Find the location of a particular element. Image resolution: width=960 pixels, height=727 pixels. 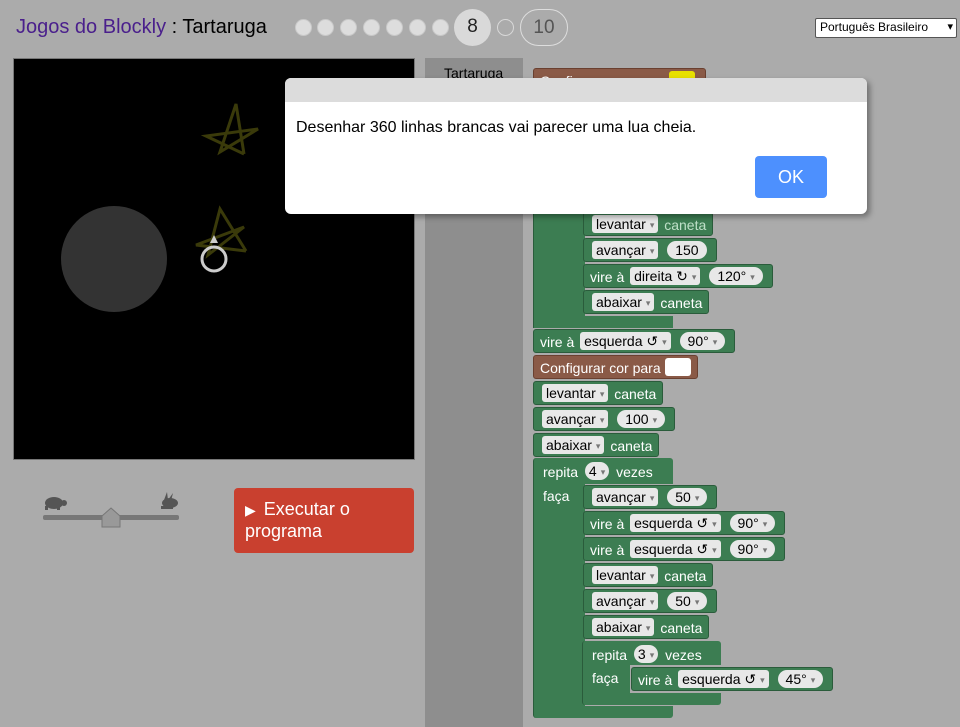

repeat-4-body is located at coordinates (559, 599).